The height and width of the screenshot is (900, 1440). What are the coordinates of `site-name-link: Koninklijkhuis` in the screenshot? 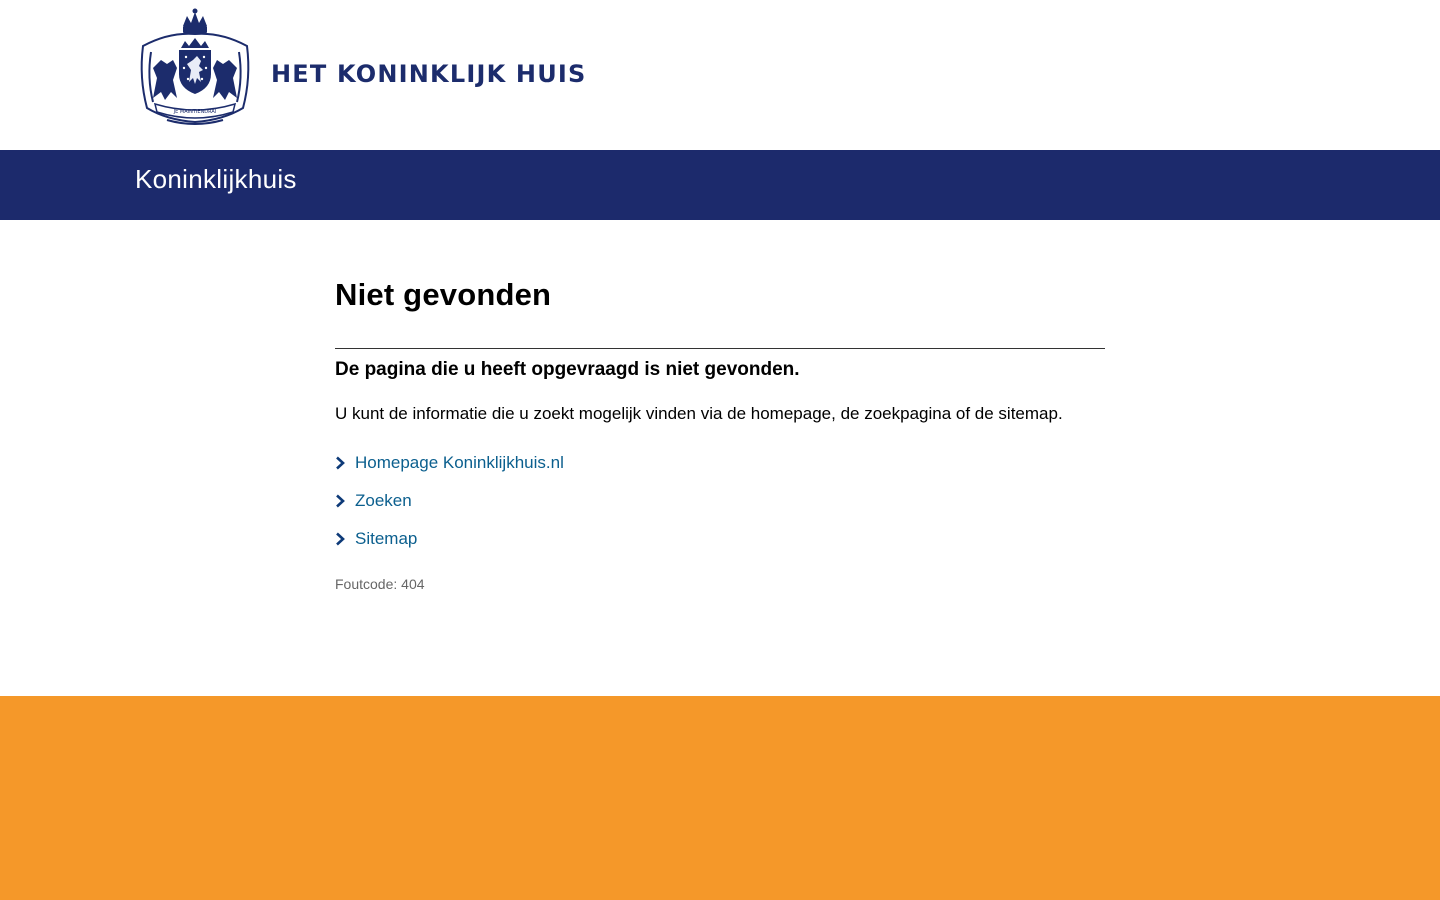 It's located at (216, 179).